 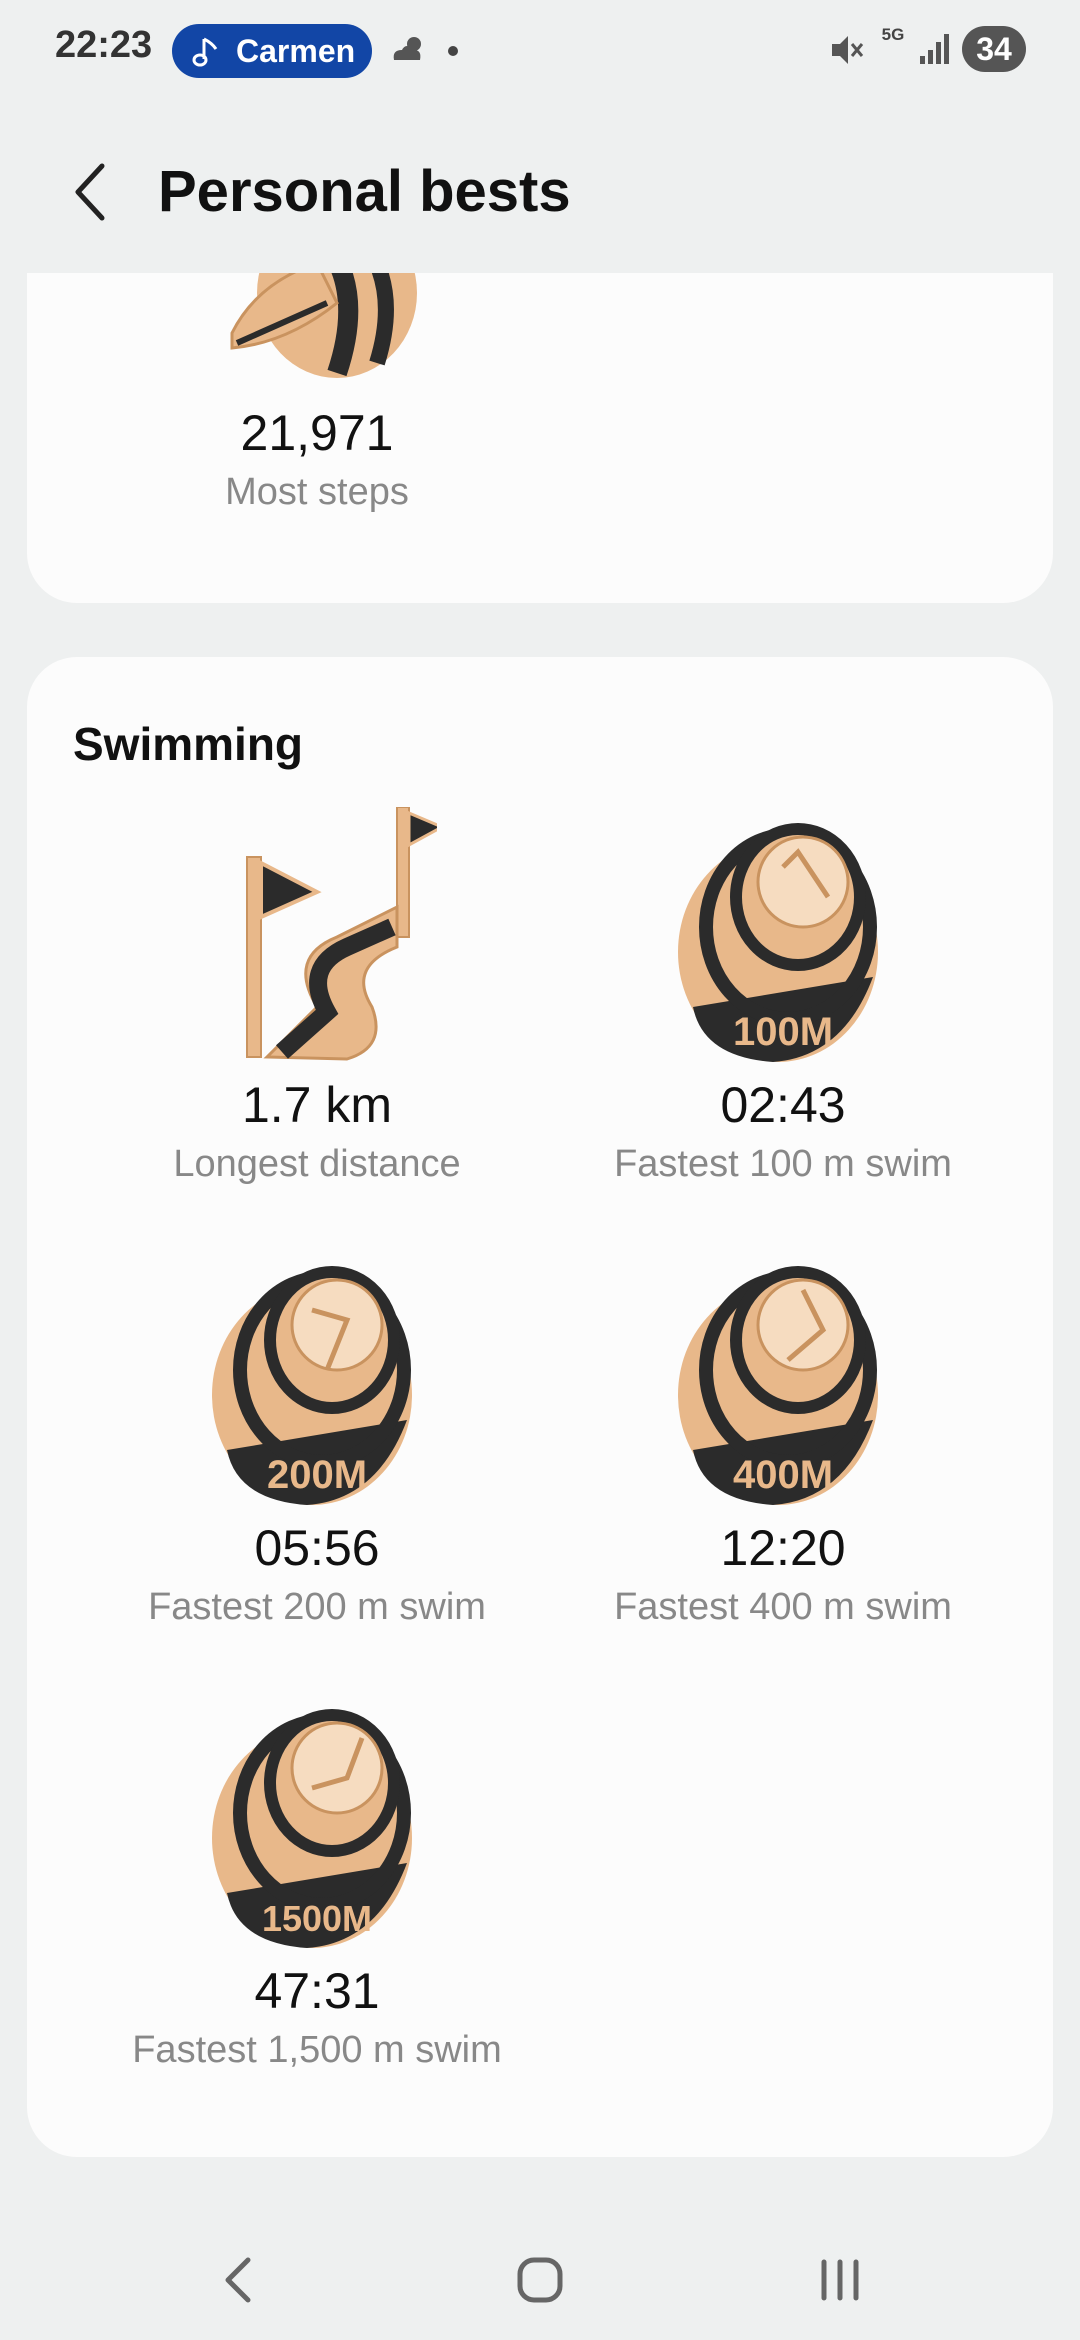 What do you see at coordinates (104, 45) in the screenshot?
I see `status-time: 22:23` at bounding box center [104, 45].